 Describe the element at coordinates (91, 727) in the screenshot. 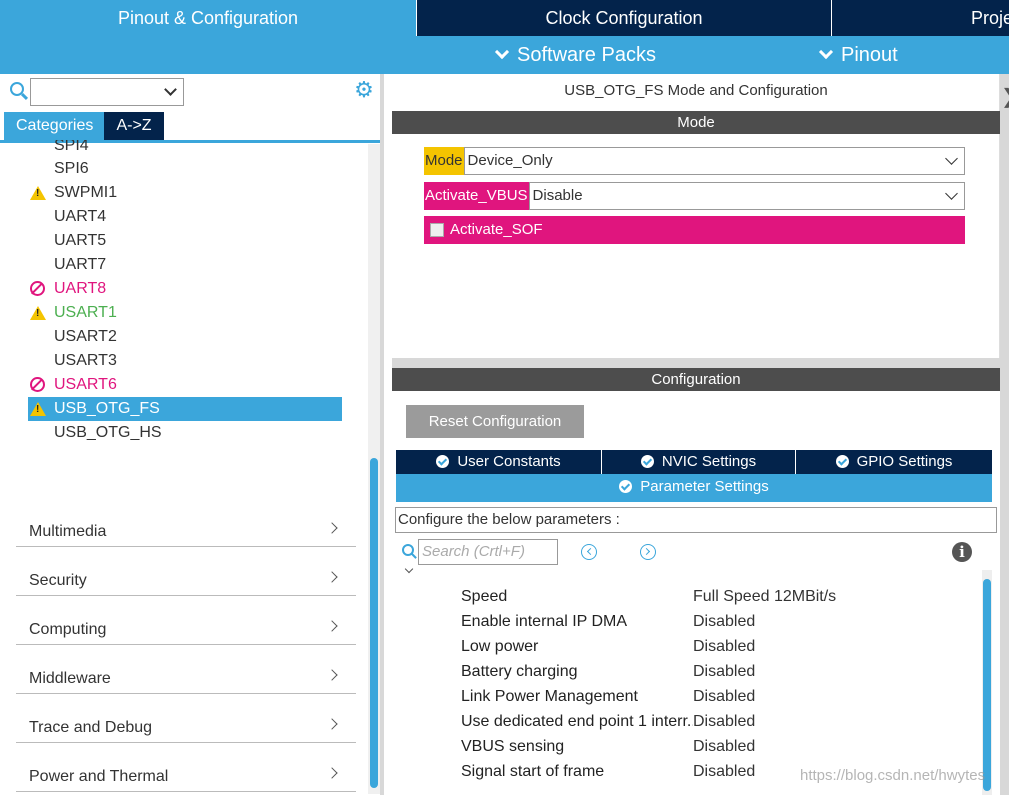

I see `category-label: Trace and Debug` at that location.